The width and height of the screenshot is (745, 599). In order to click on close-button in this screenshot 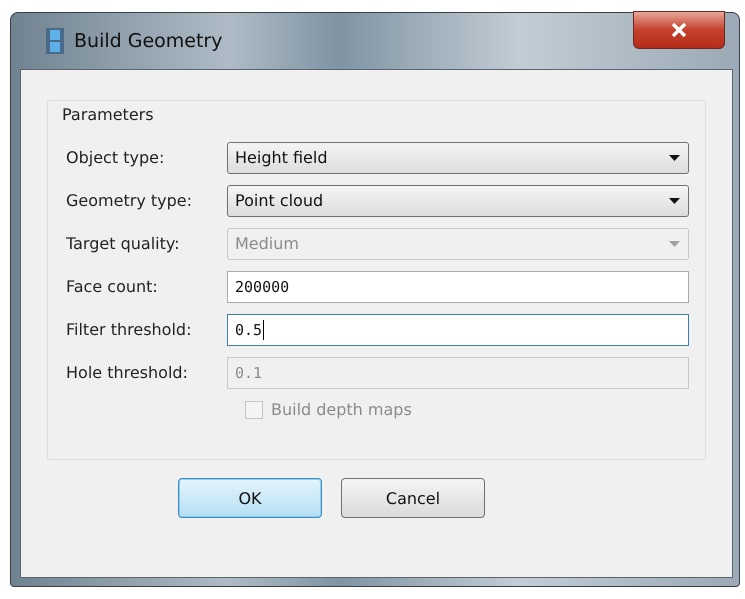, I will do `click(679, 30)`.